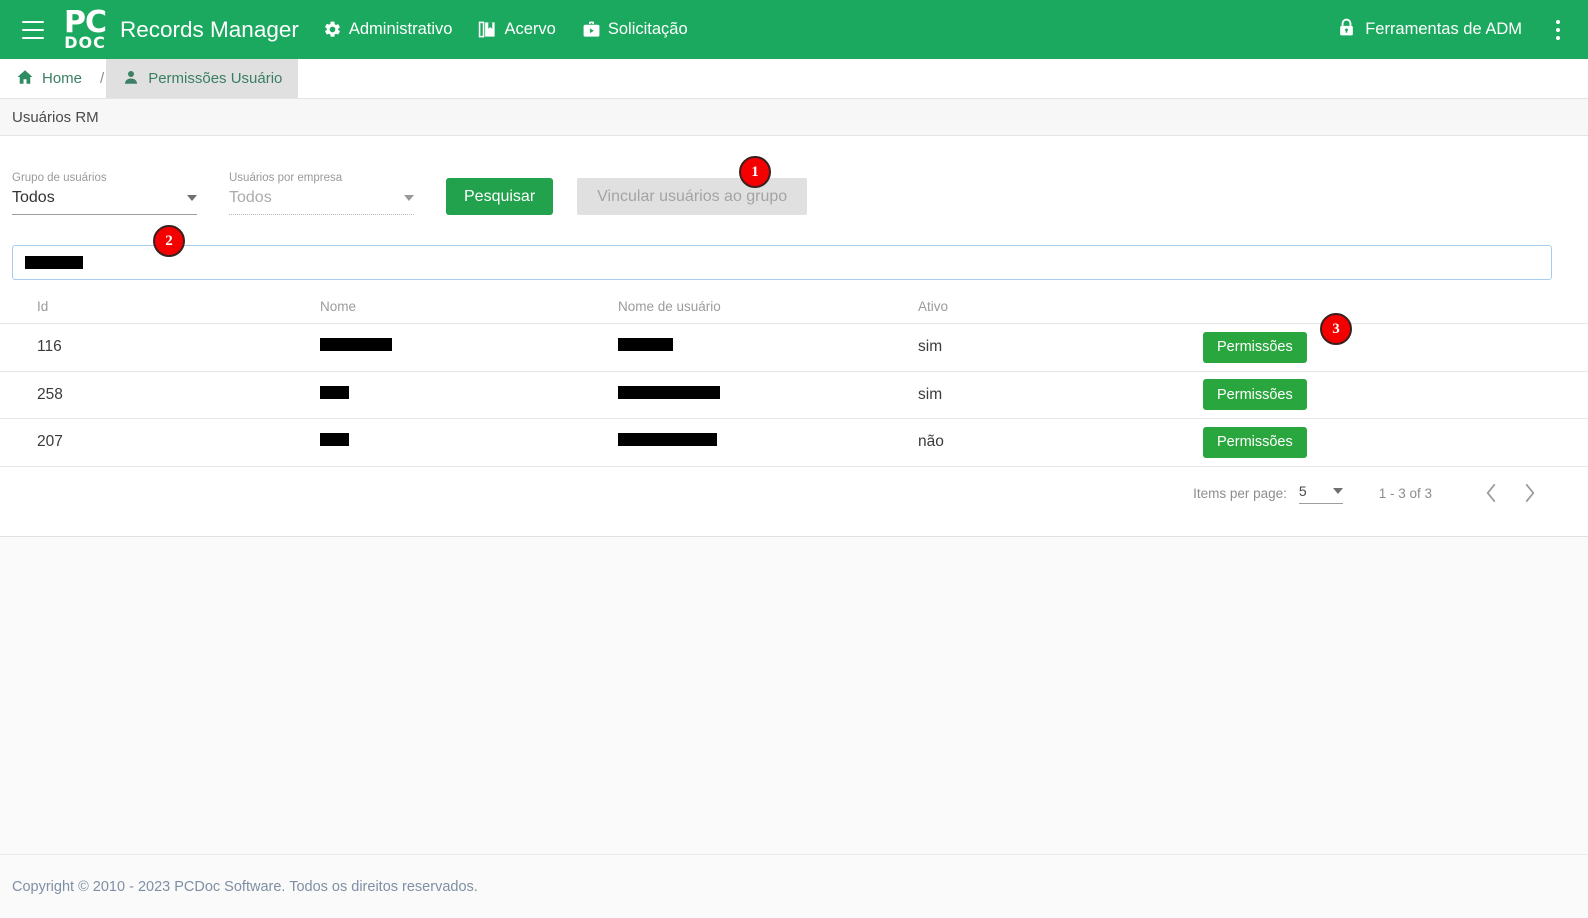 The image size is (1588, 918). Describe the element at coordinates (933, 306) in the screenshot. I see `column-header-ativo: Ativo` at that location.